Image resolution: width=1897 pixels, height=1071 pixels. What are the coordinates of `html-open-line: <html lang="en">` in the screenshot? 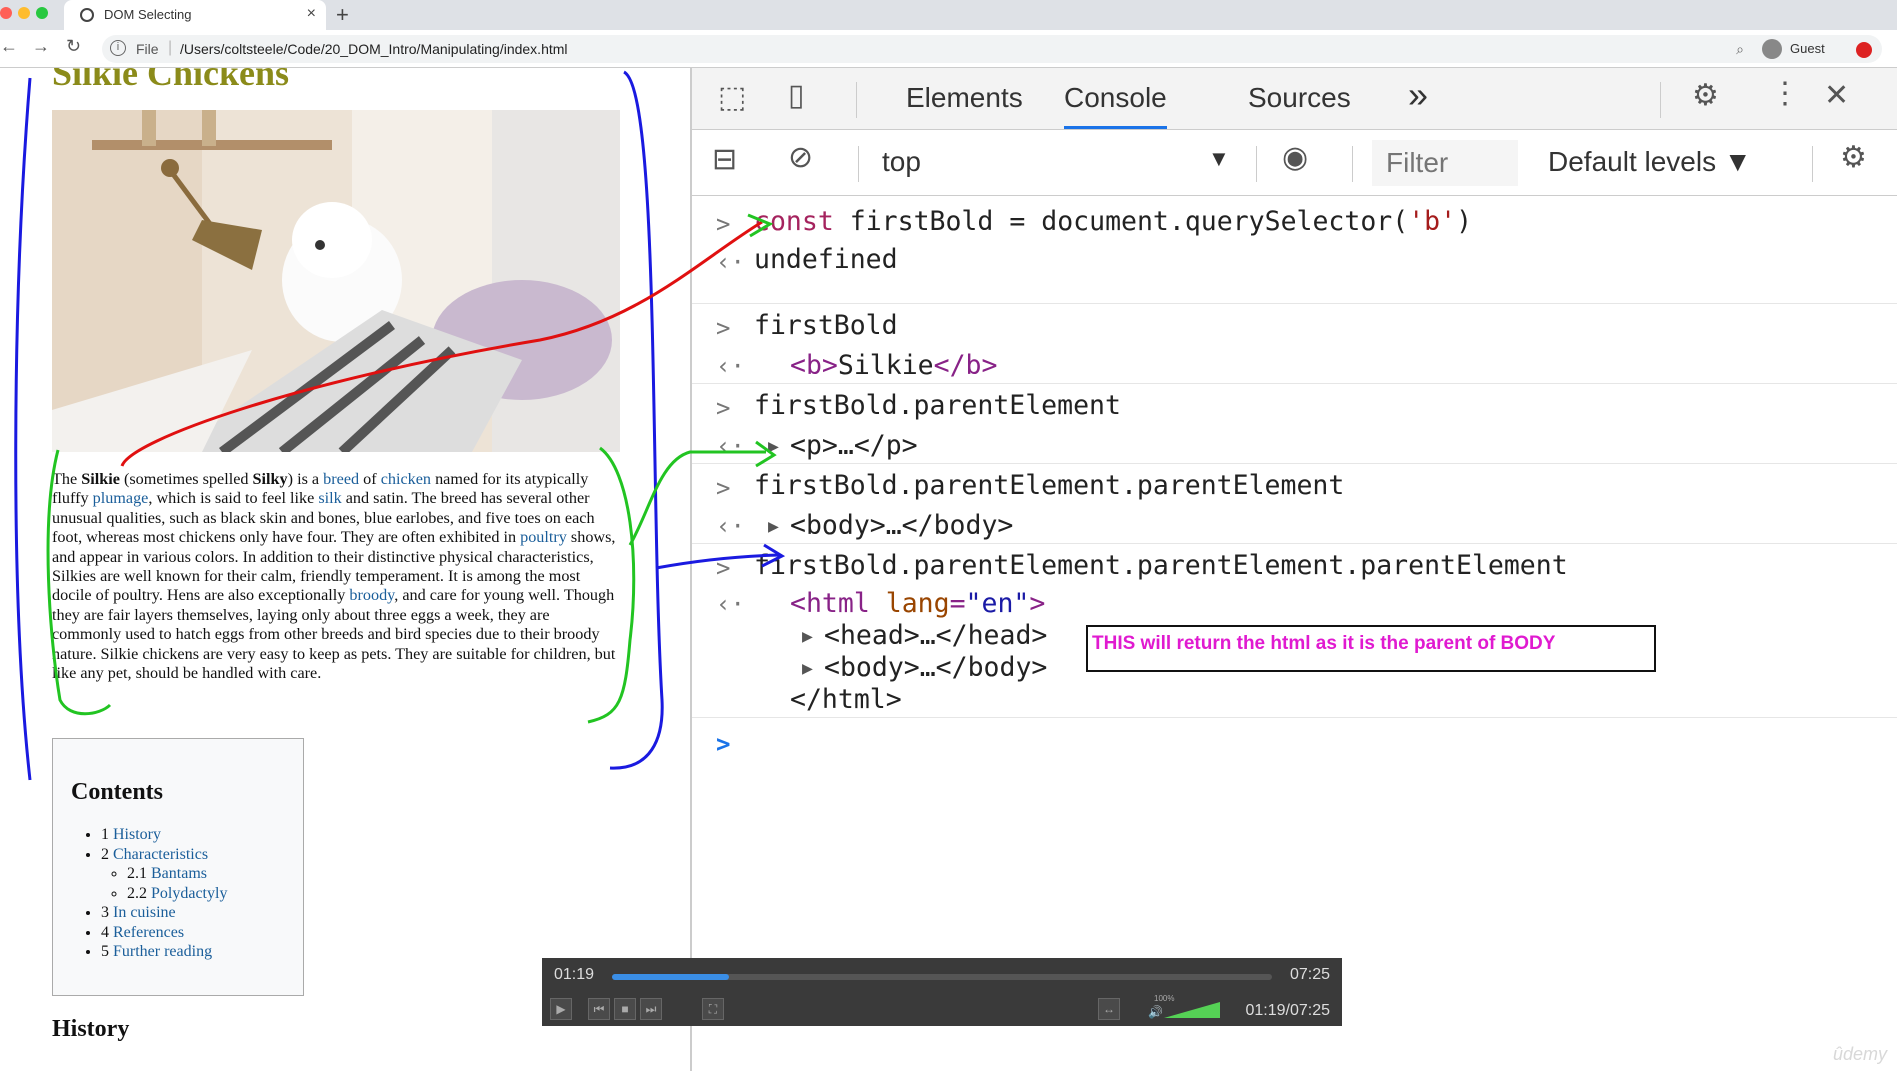 It's located at (917, 603).